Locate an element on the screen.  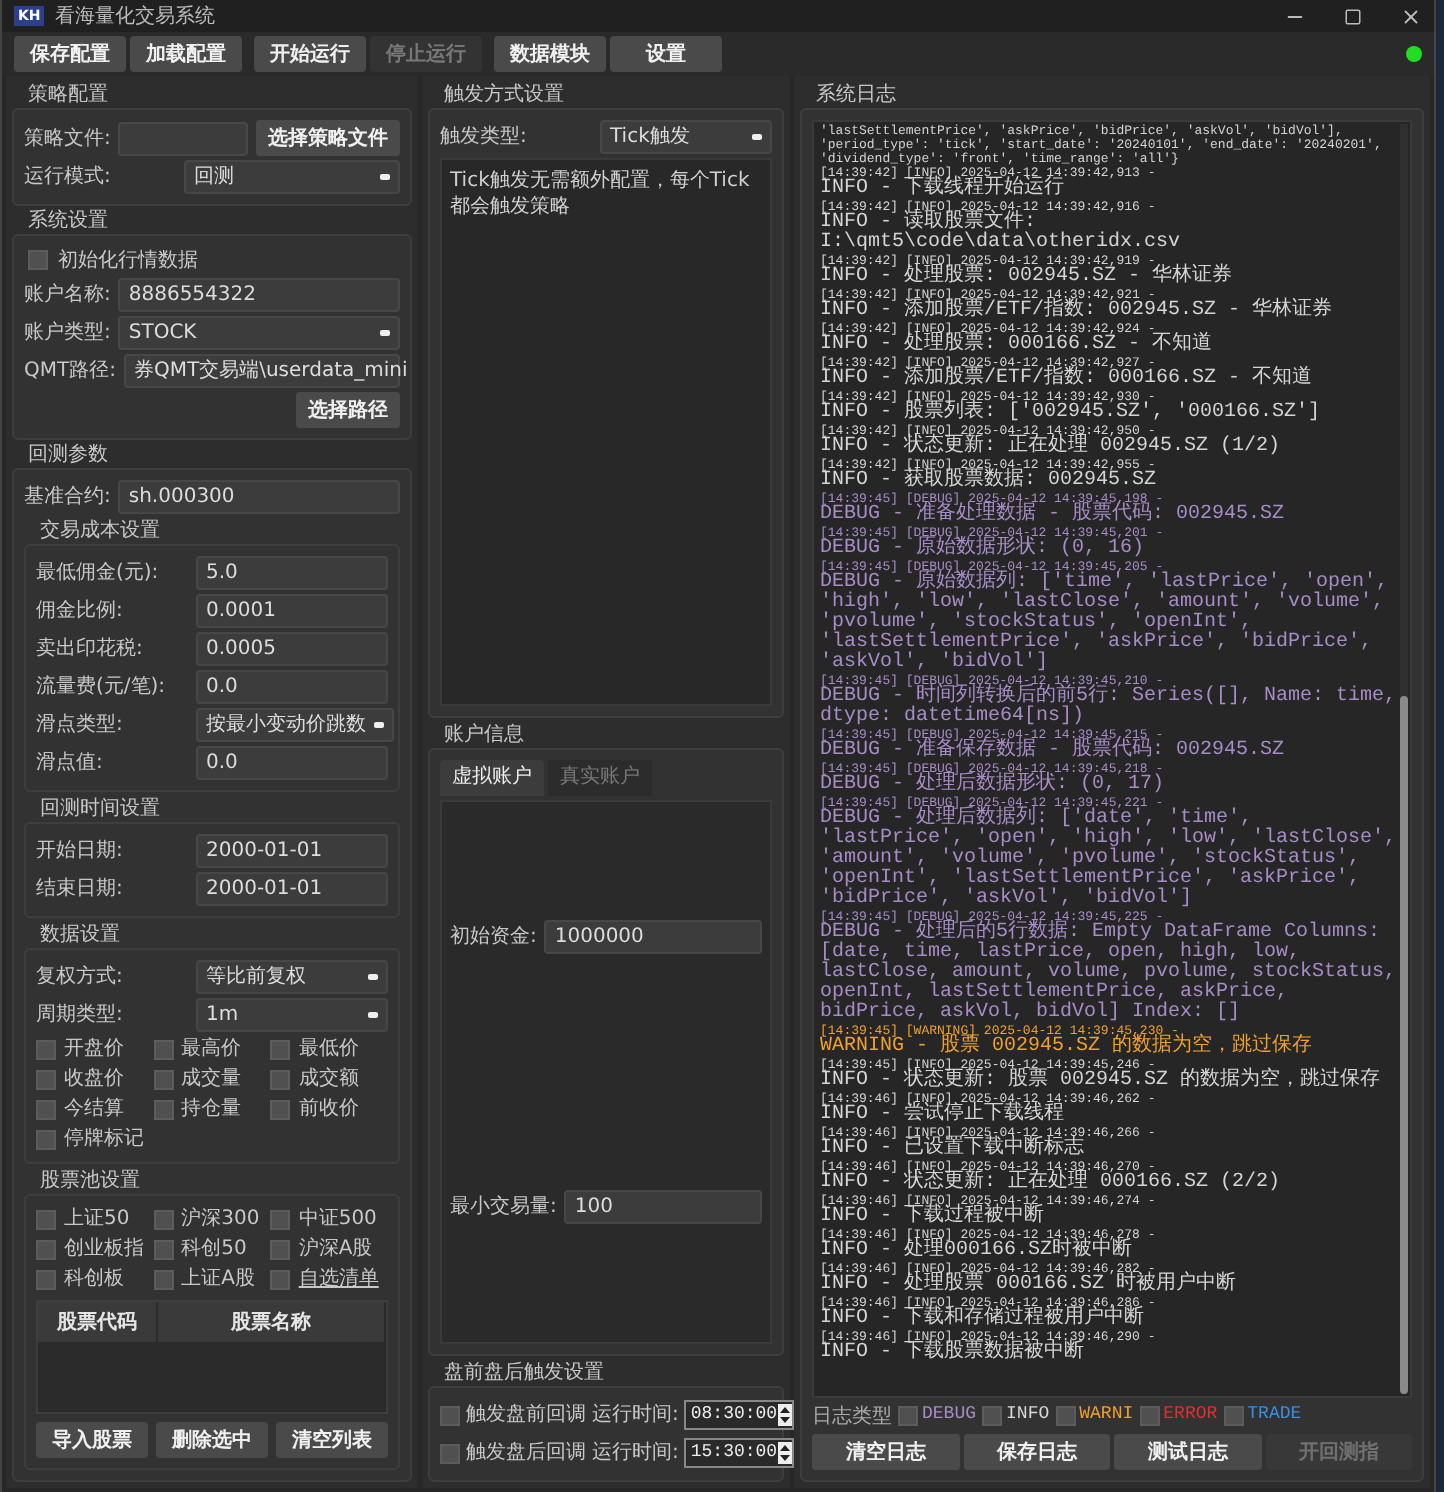
log-message: INFO - 下载线程开始运行 is located at coordinates (942, 190).